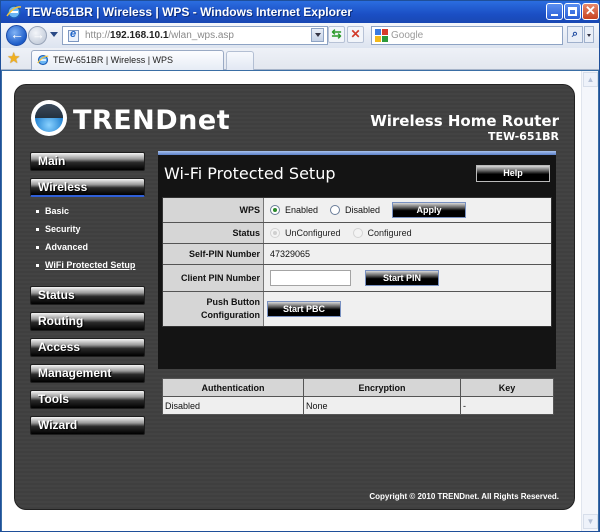 The image size is (600, 532). What do you see at coordinates (113, 60) in the screenshot?
I see `tab-label: TEW-651BR | Wireless | WPS` at bounding box center [113, 60].